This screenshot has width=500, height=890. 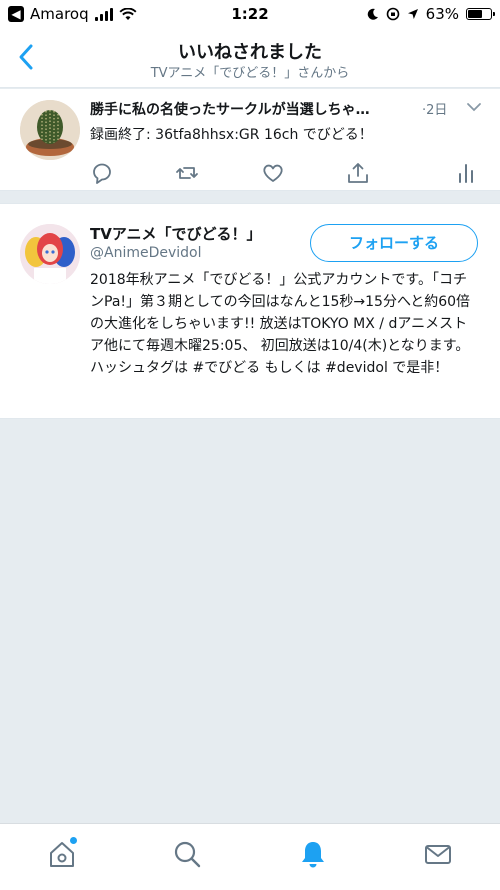 I want to click on anime-characters-image, so click(x=50, y=254).